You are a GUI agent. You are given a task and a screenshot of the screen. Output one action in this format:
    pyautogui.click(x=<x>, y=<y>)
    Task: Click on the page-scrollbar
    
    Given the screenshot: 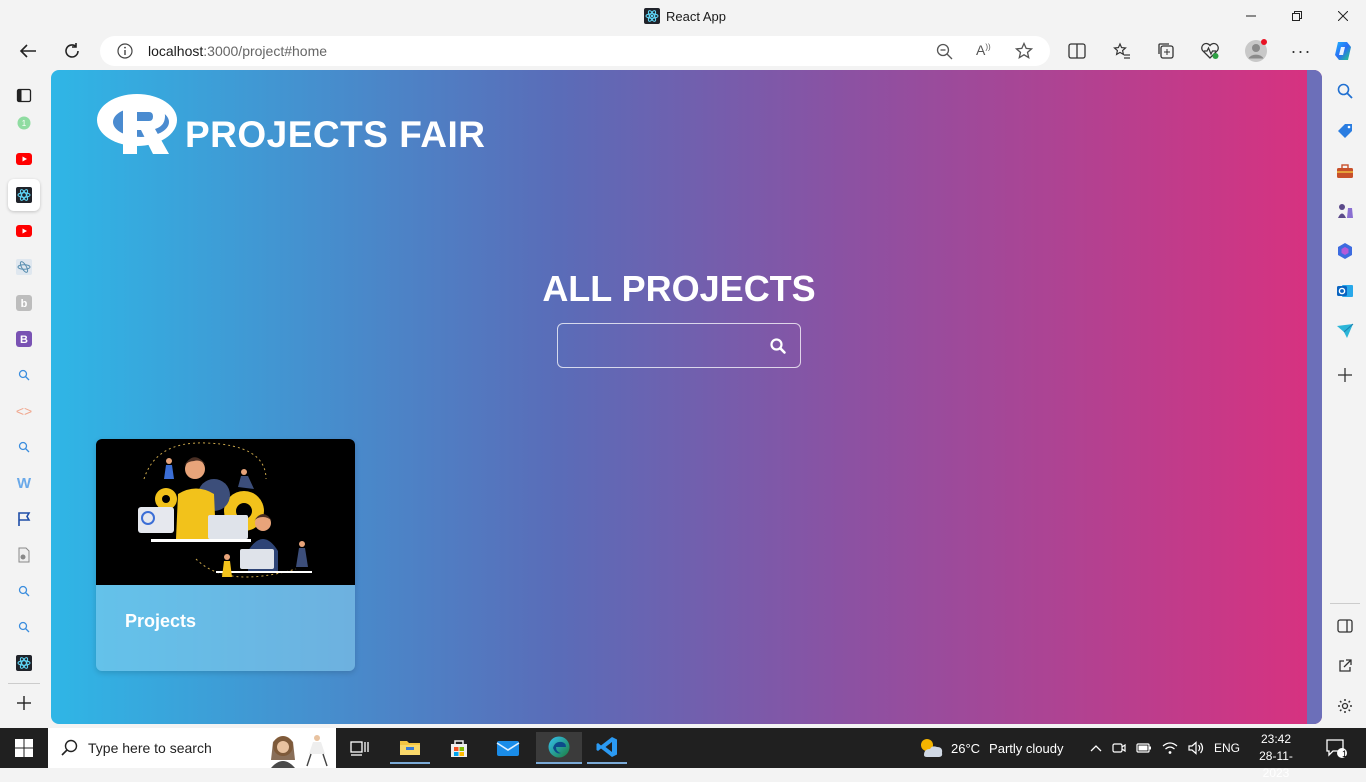 What is the action you would take?
    pyautogui.click(x=1314, y=397)
    